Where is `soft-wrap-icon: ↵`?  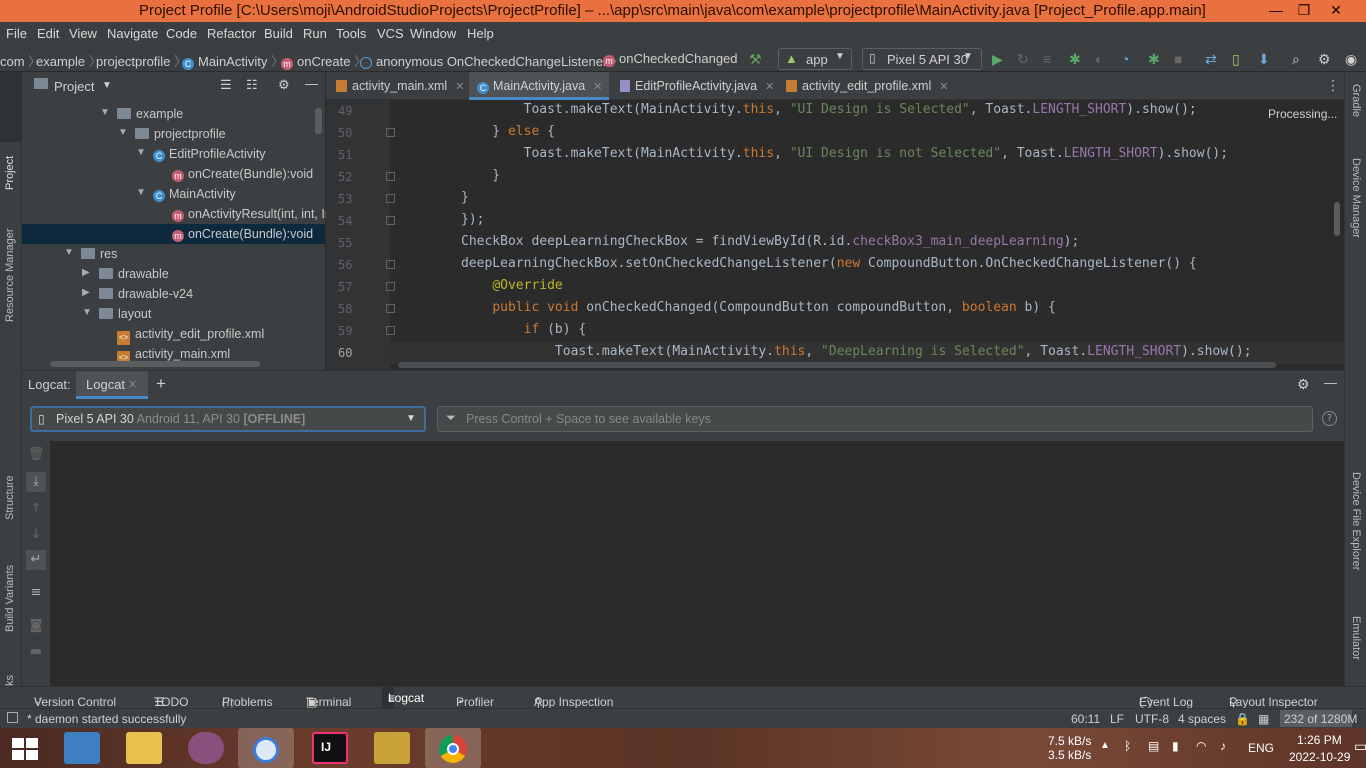
soft-wrap-icon: ↵ is located at coordinates (36, 560).